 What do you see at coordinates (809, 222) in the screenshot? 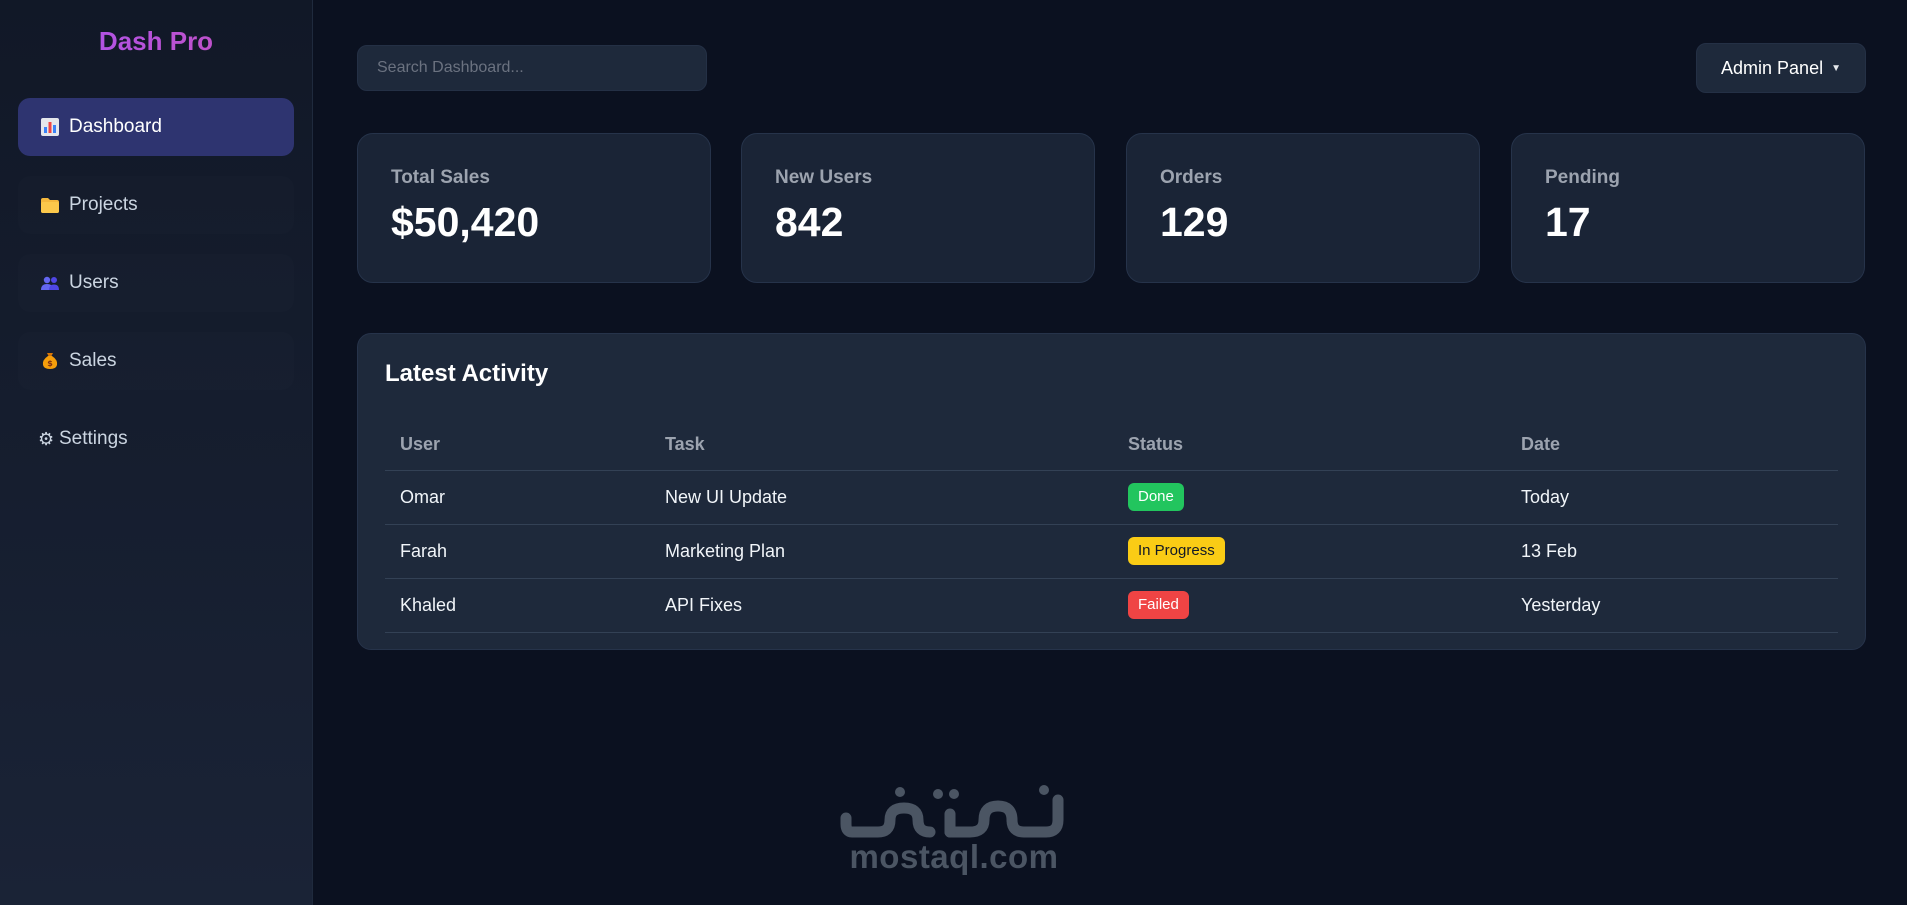
I see `stat-value: 842` at bounding box center [809, 222].